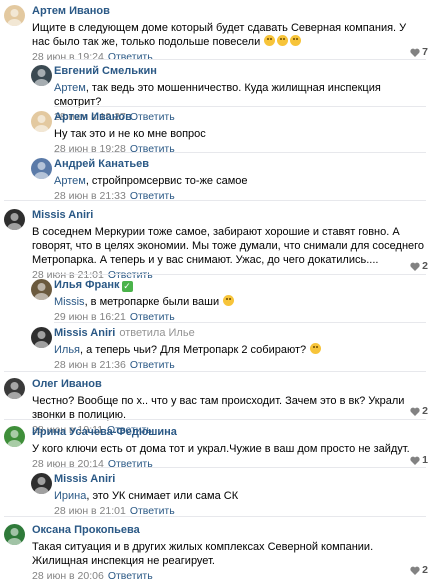  I want to click on reply-to-link: Илье, so click(182, 333).